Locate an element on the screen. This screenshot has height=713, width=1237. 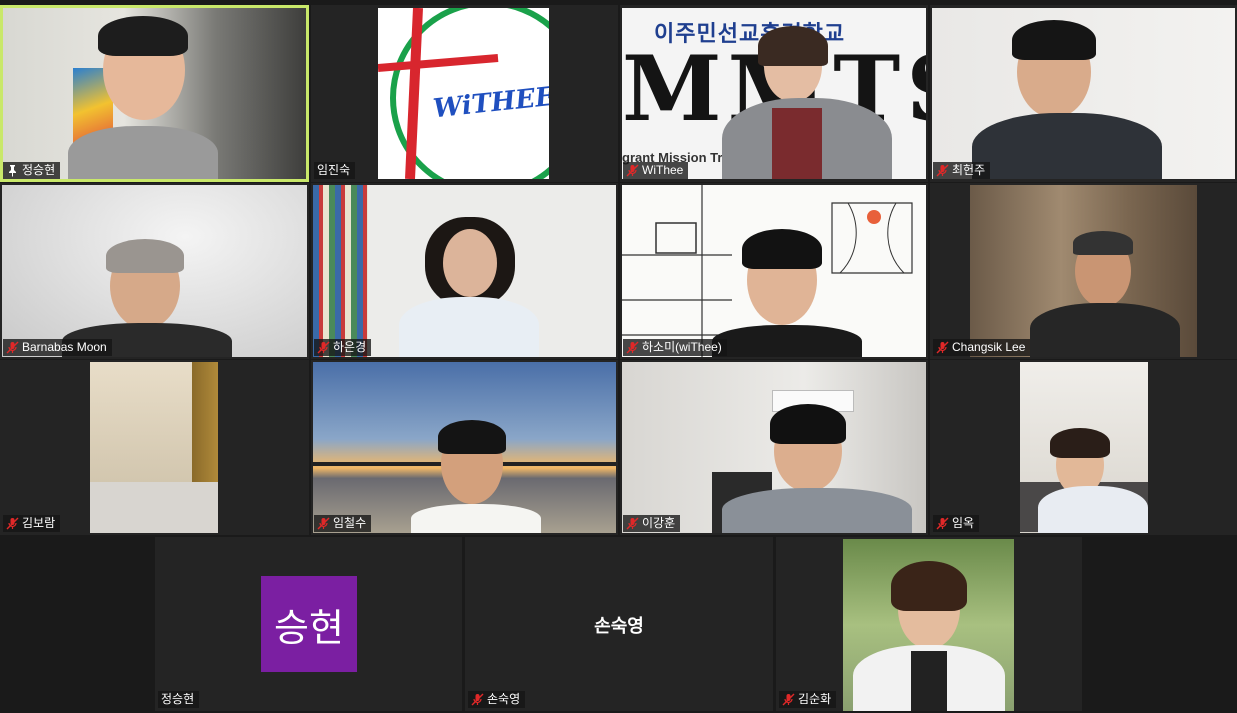
participant-nametag: 김보람 is located at coordinates (32, 523).